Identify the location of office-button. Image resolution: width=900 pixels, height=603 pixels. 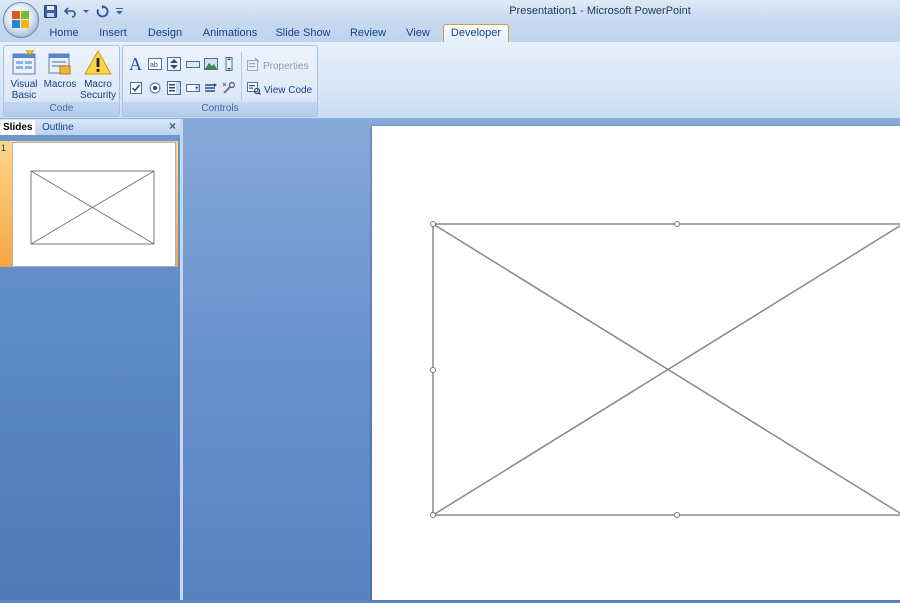
(21, 20).